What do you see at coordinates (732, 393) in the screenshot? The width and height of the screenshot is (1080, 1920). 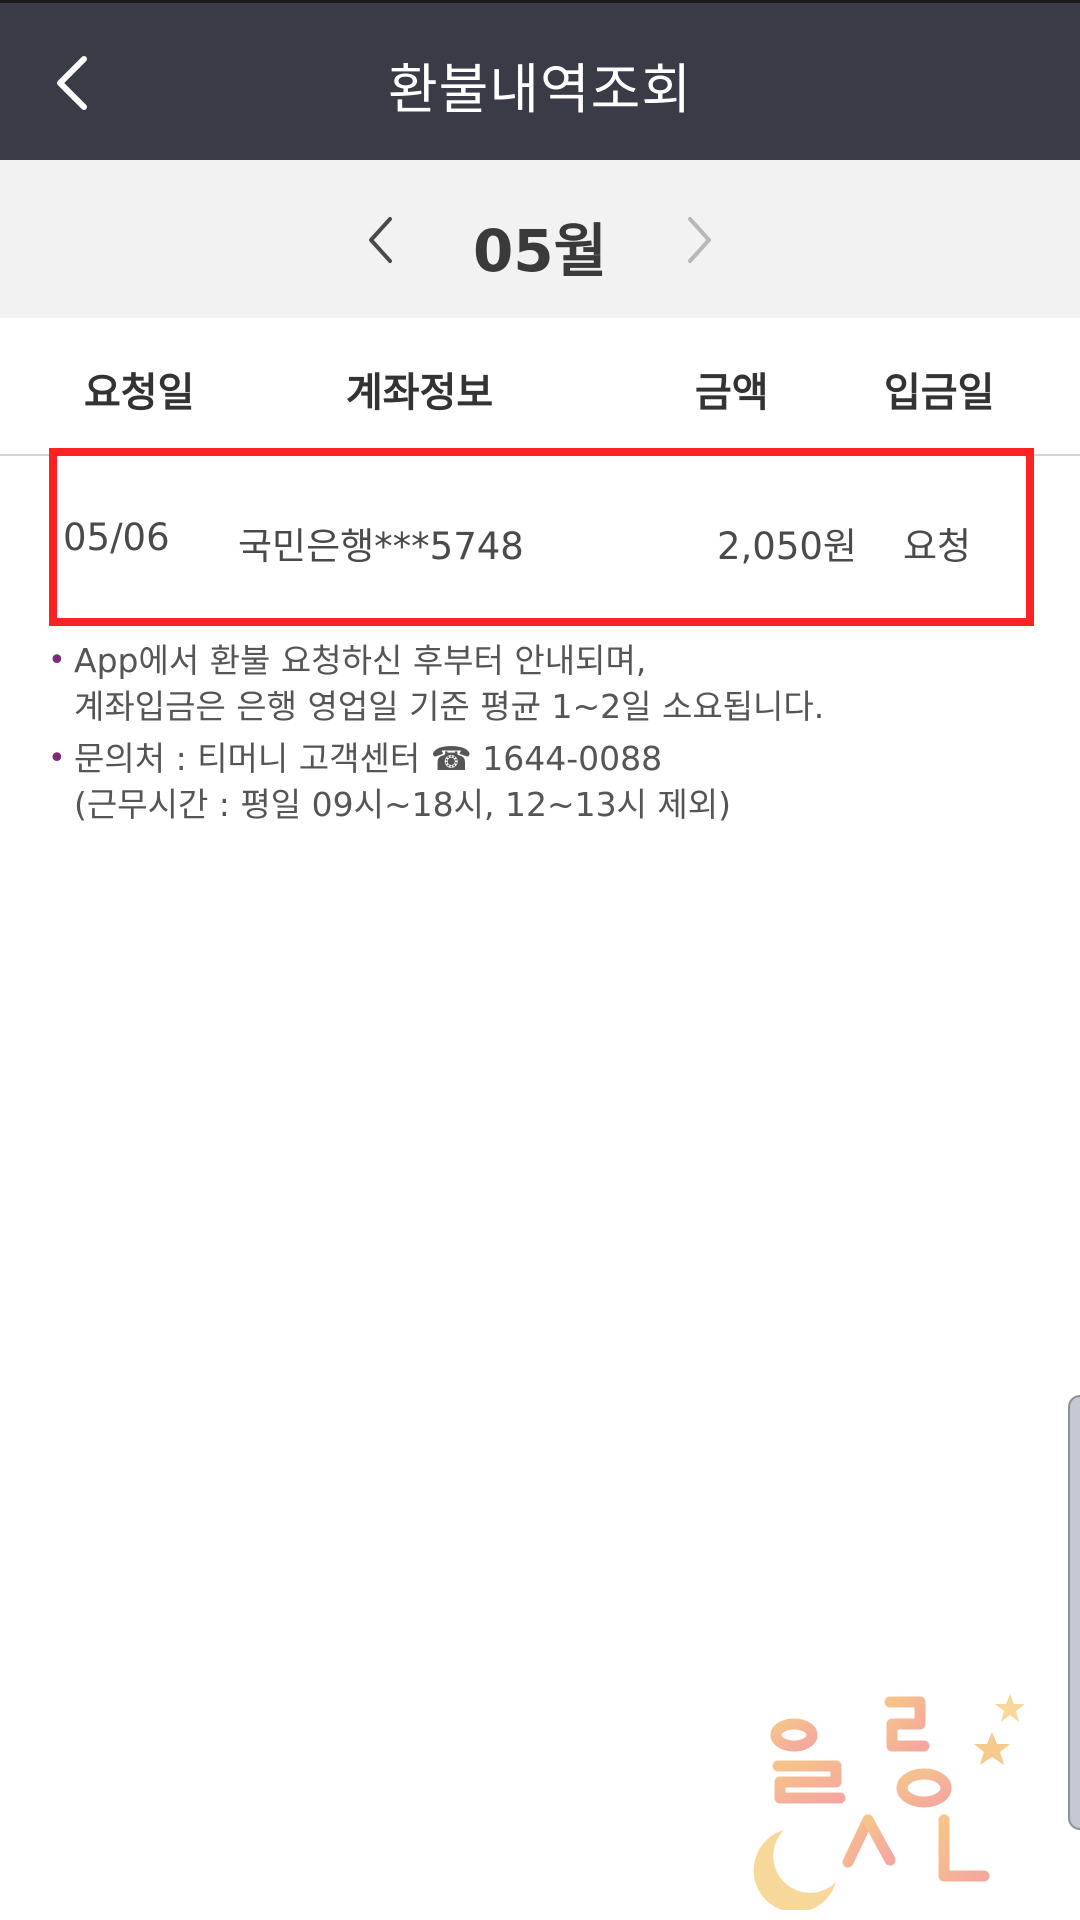 I see `header-amount: 금액` at bounding box center [732, 393].